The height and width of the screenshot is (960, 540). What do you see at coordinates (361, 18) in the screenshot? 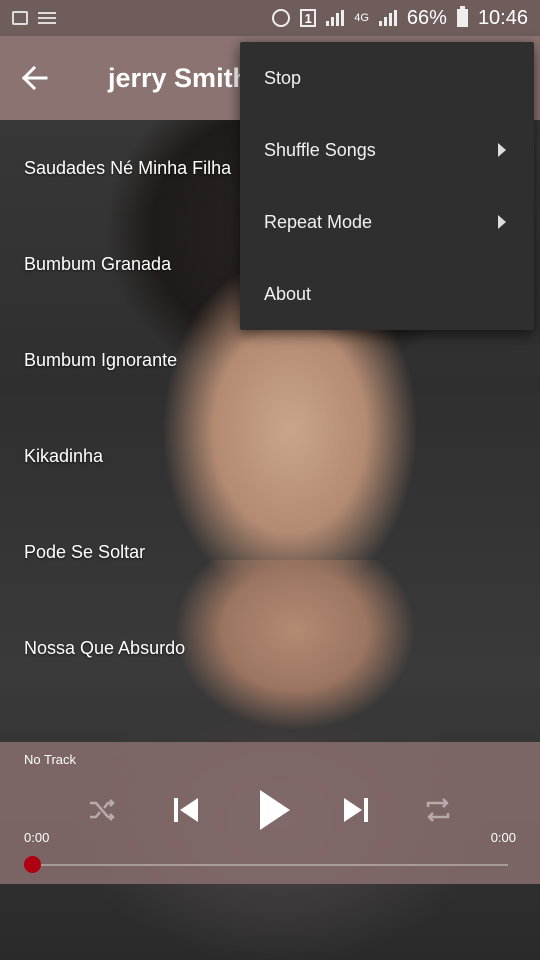
I see `network-type: 4G` at bounding box center [361, 18].